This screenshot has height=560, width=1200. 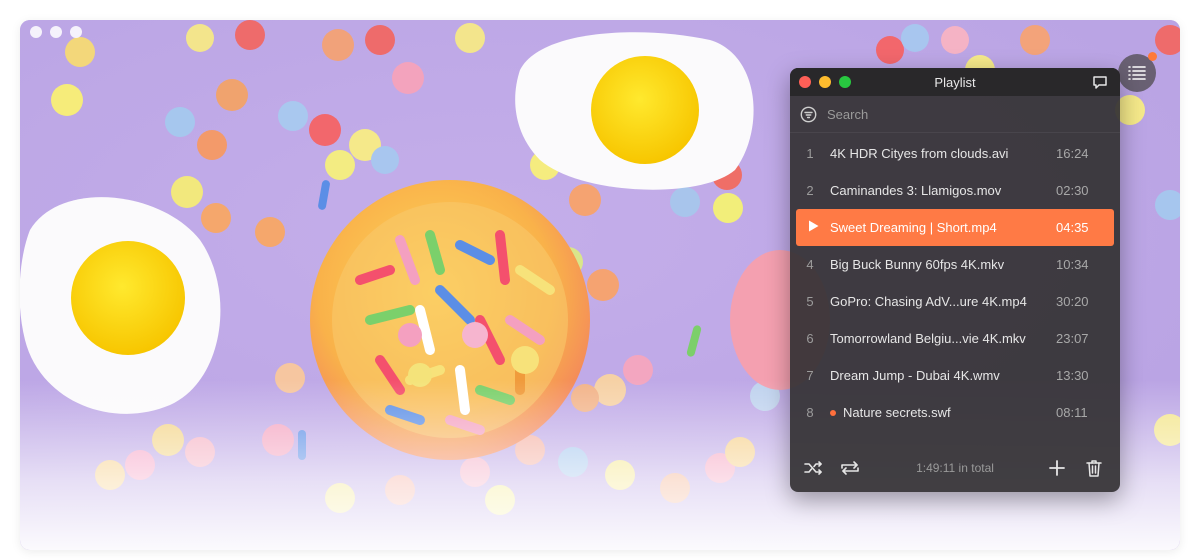 I want to click on playlist-row: 6 Tomorrowland Belgiu...vie 4K.mkv 23:07, so click(x=955, y=338).